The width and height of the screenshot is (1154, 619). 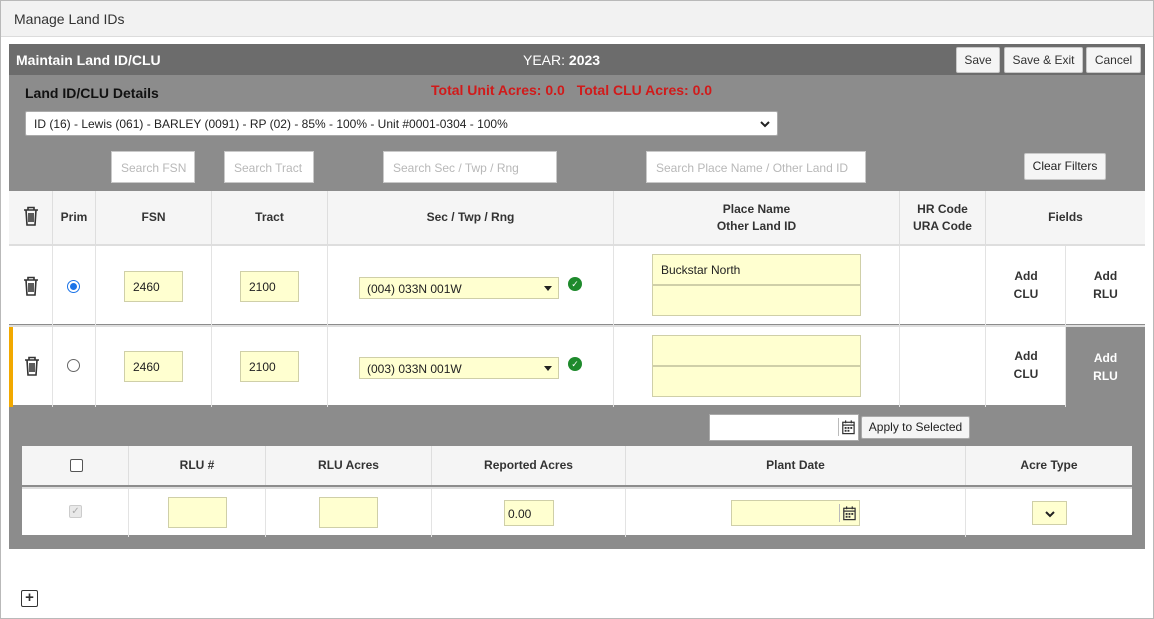 I want to click on sec-cell: (003) 033N 001W ✓, so click(x=471, y=367).